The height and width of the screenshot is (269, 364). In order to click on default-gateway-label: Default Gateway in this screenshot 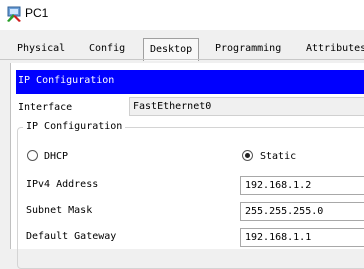, I will do `click(71, 236)`.